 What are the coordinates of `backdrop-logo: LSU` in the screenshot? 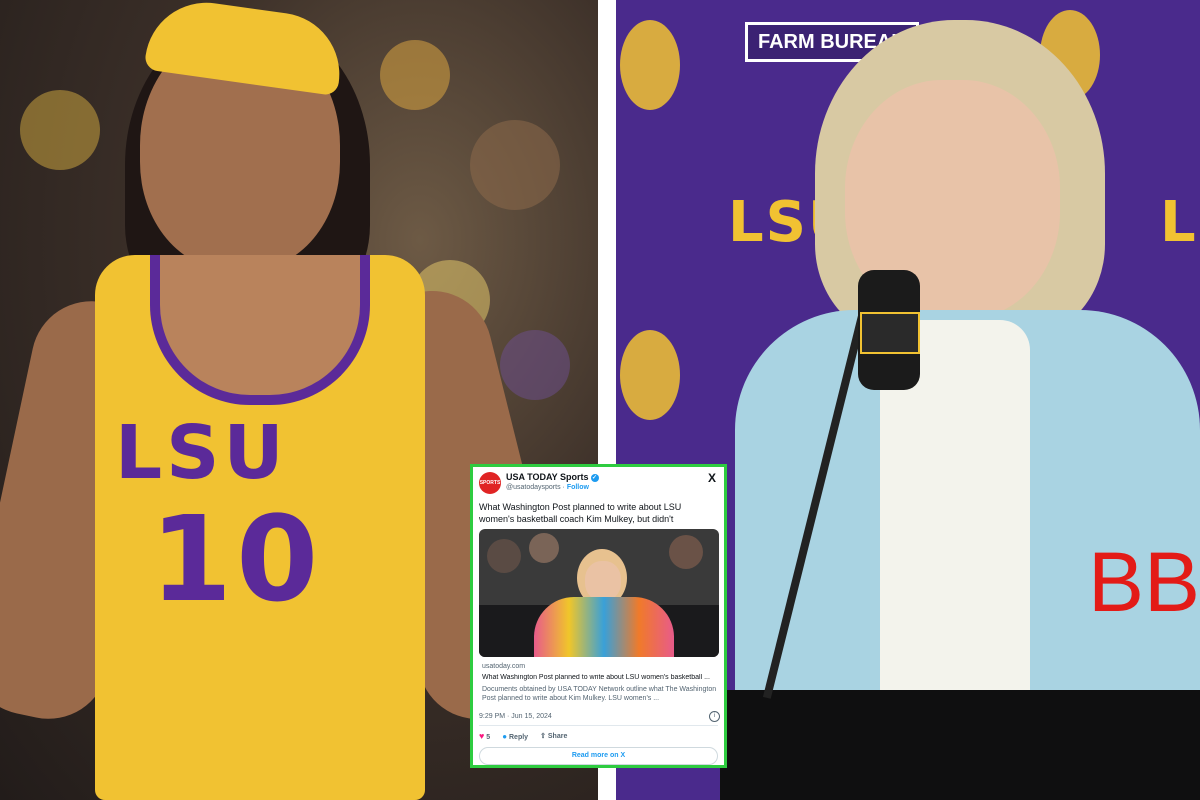 It's located at (1180, 222).